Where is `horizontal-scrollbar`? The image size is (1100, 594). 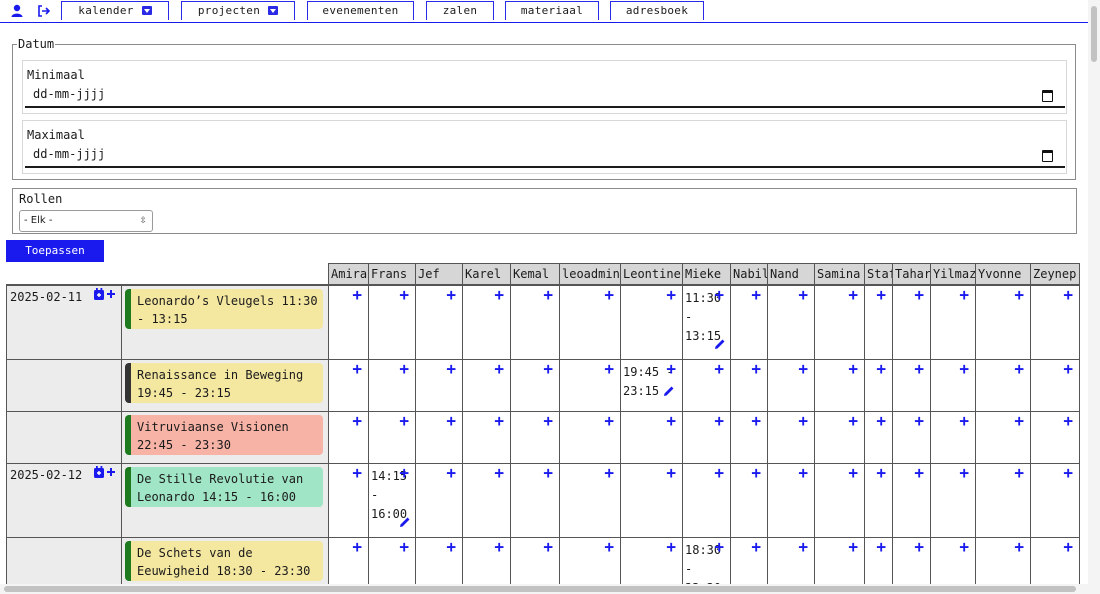 horizontal-scrollbar is located at coordinates (544, 589).